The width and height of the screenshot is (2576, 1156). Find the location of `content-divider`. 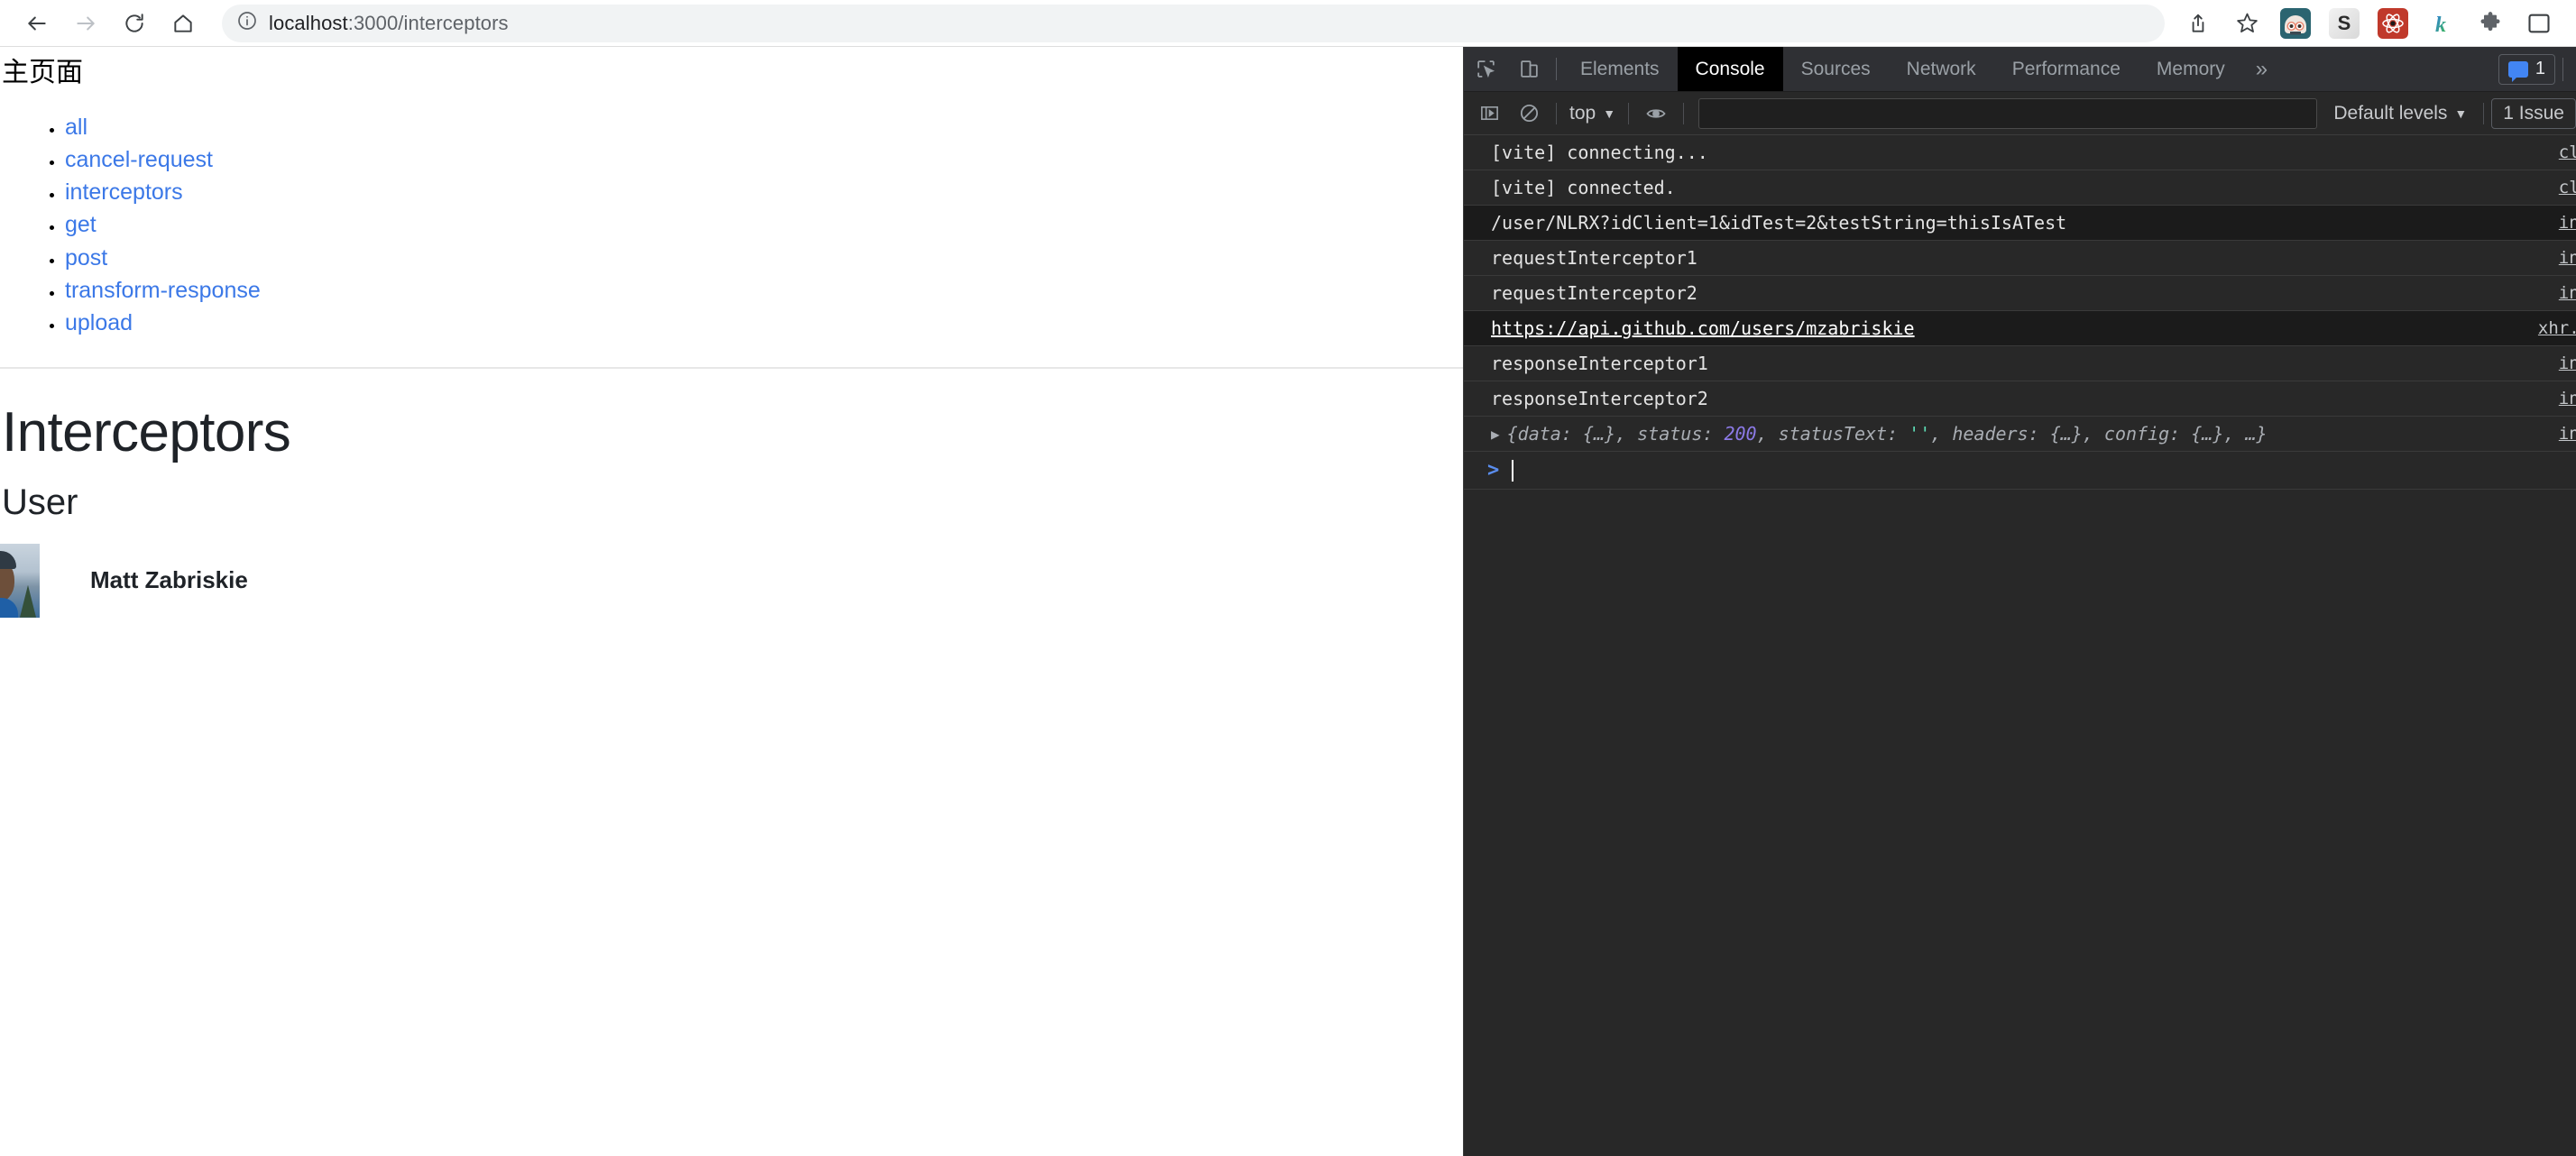

content-divider is located at coordinates (731, 368).